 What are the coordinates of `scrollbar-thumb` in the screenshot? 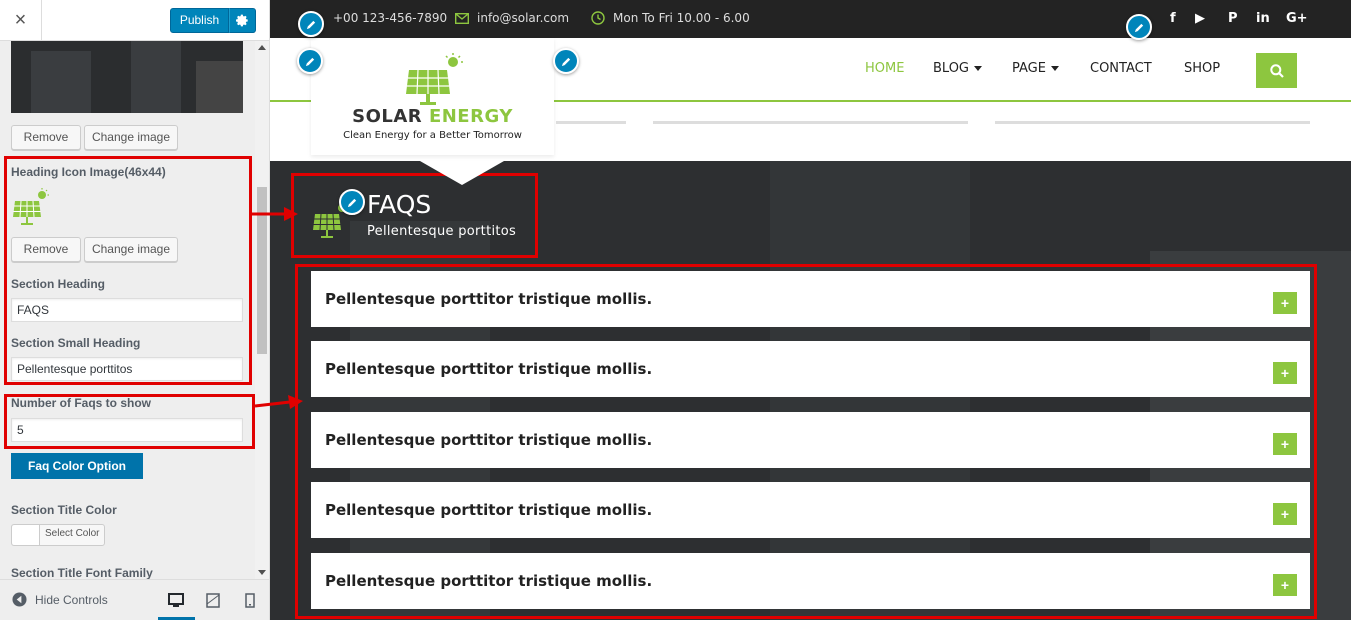 It's located at (262, 270).